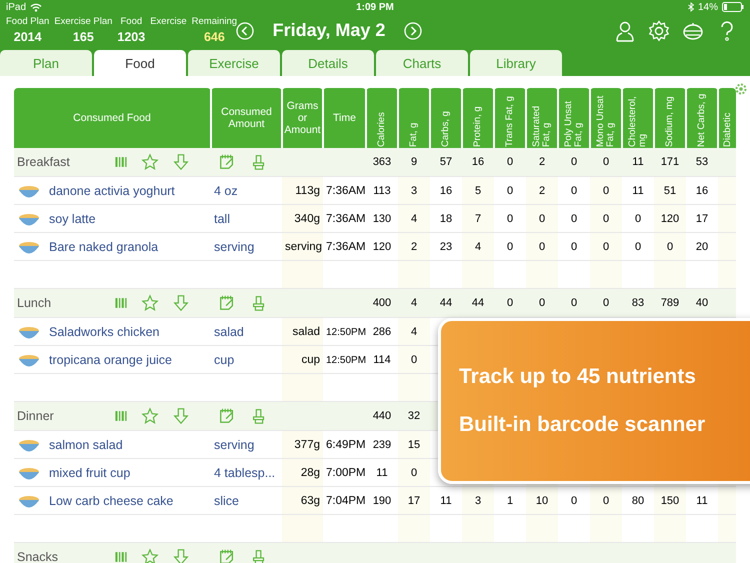  Describe the element at coordinates (727, 118) in the screenshot. I see `column-header: Diabetic` at that location.